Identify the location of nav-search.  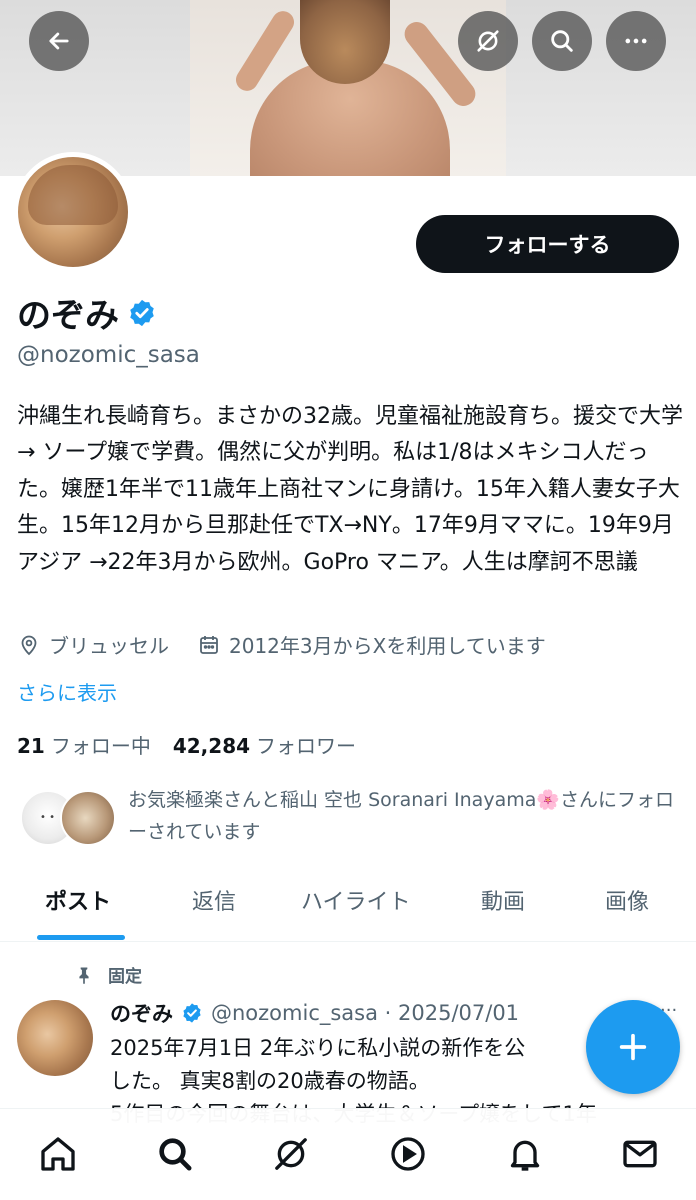
(175, 1154).